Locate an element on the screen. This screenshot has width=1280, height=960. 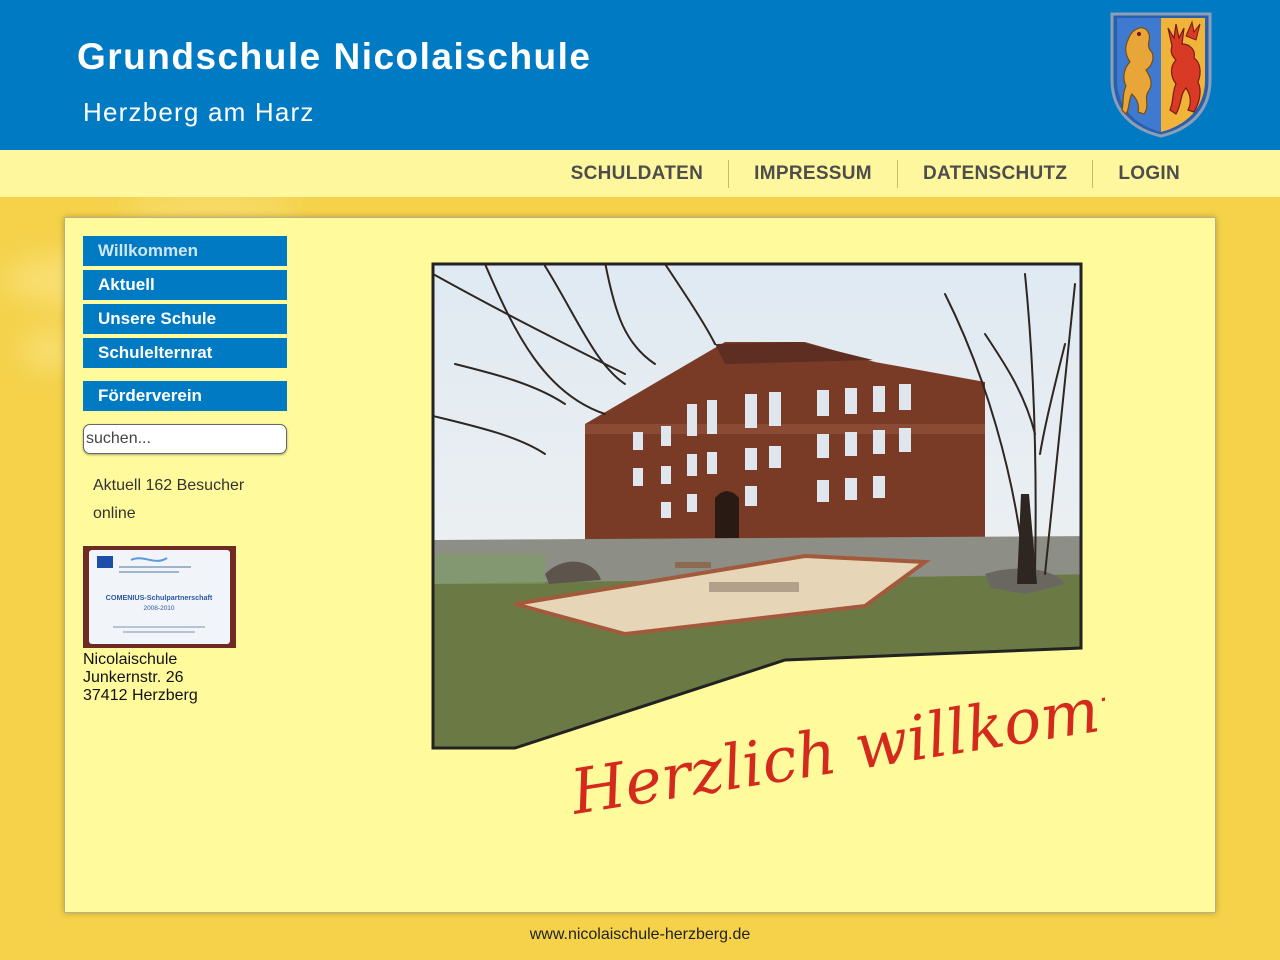
address-city: 37412 Herzberg is located at coordinates (140, 695).